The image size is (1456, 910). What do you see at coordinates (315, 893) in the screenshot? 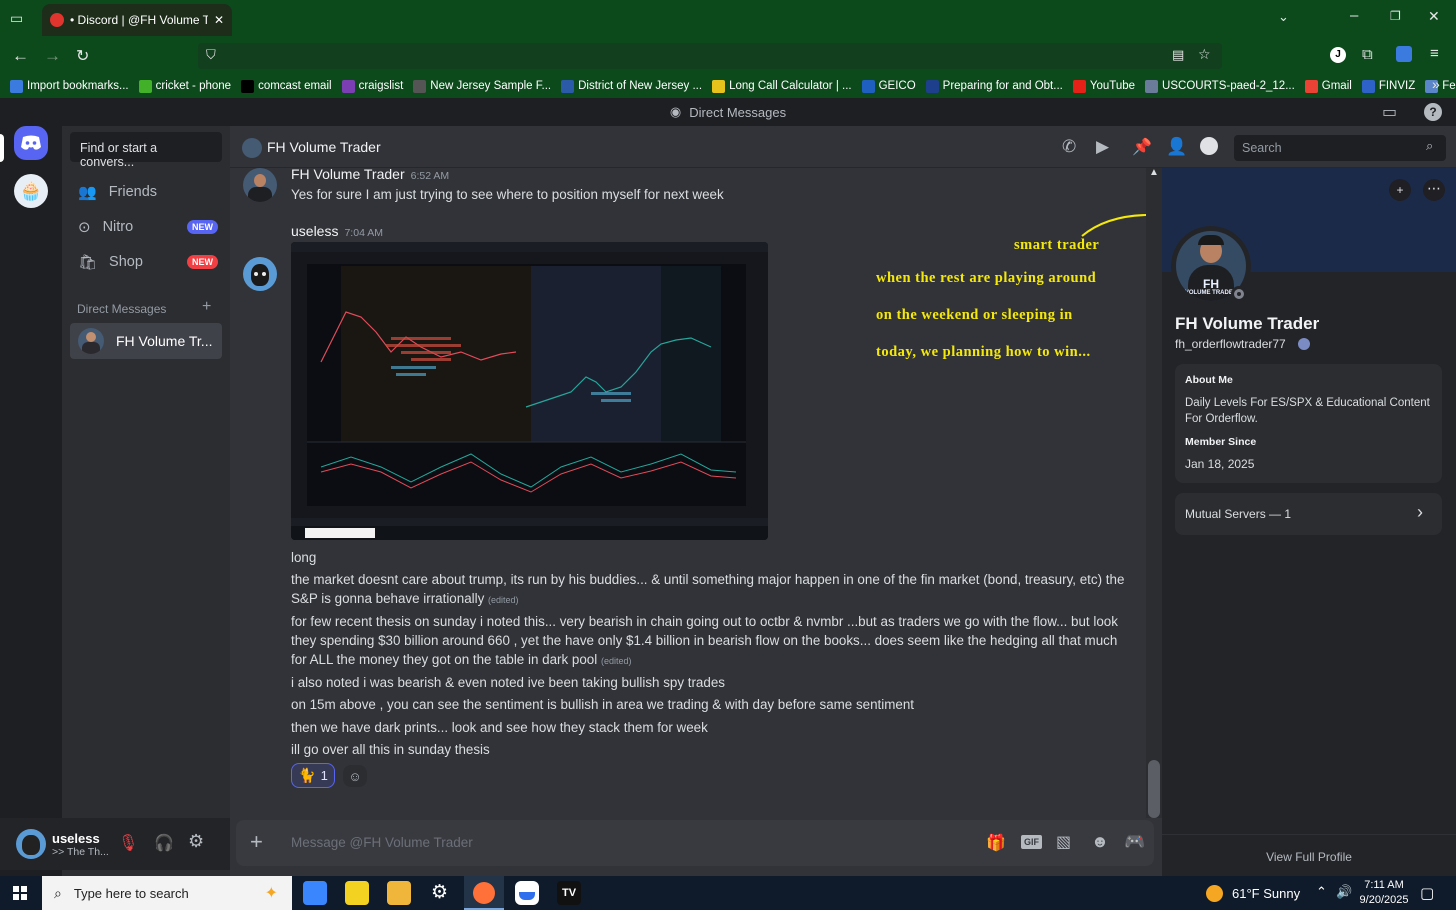
I see `calculator-app-icon` at bounding box center [315, 893].